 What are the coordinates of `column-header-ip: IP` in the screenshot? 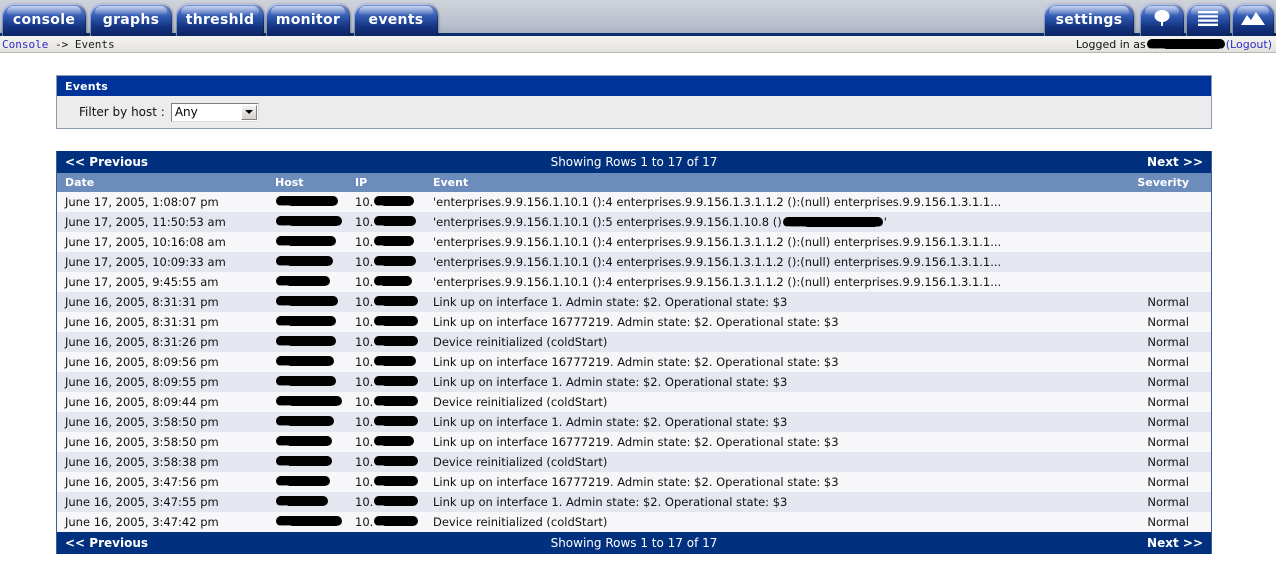 It's located at (386, 182).